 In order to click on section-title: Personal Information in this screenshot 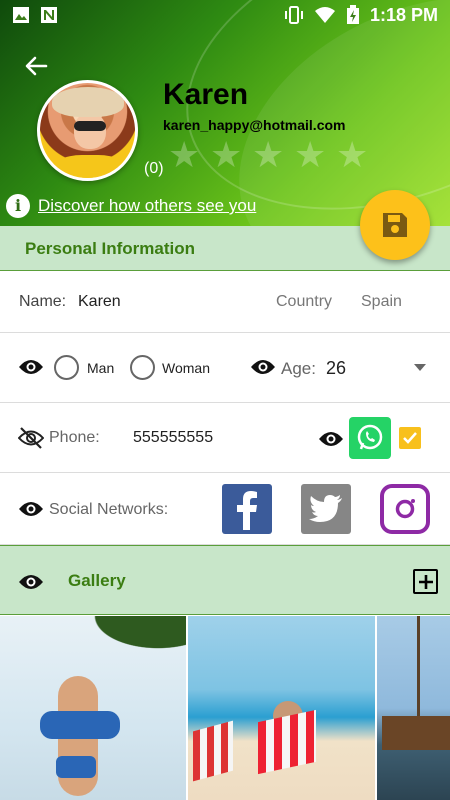, I will do `click(110, 248)`.